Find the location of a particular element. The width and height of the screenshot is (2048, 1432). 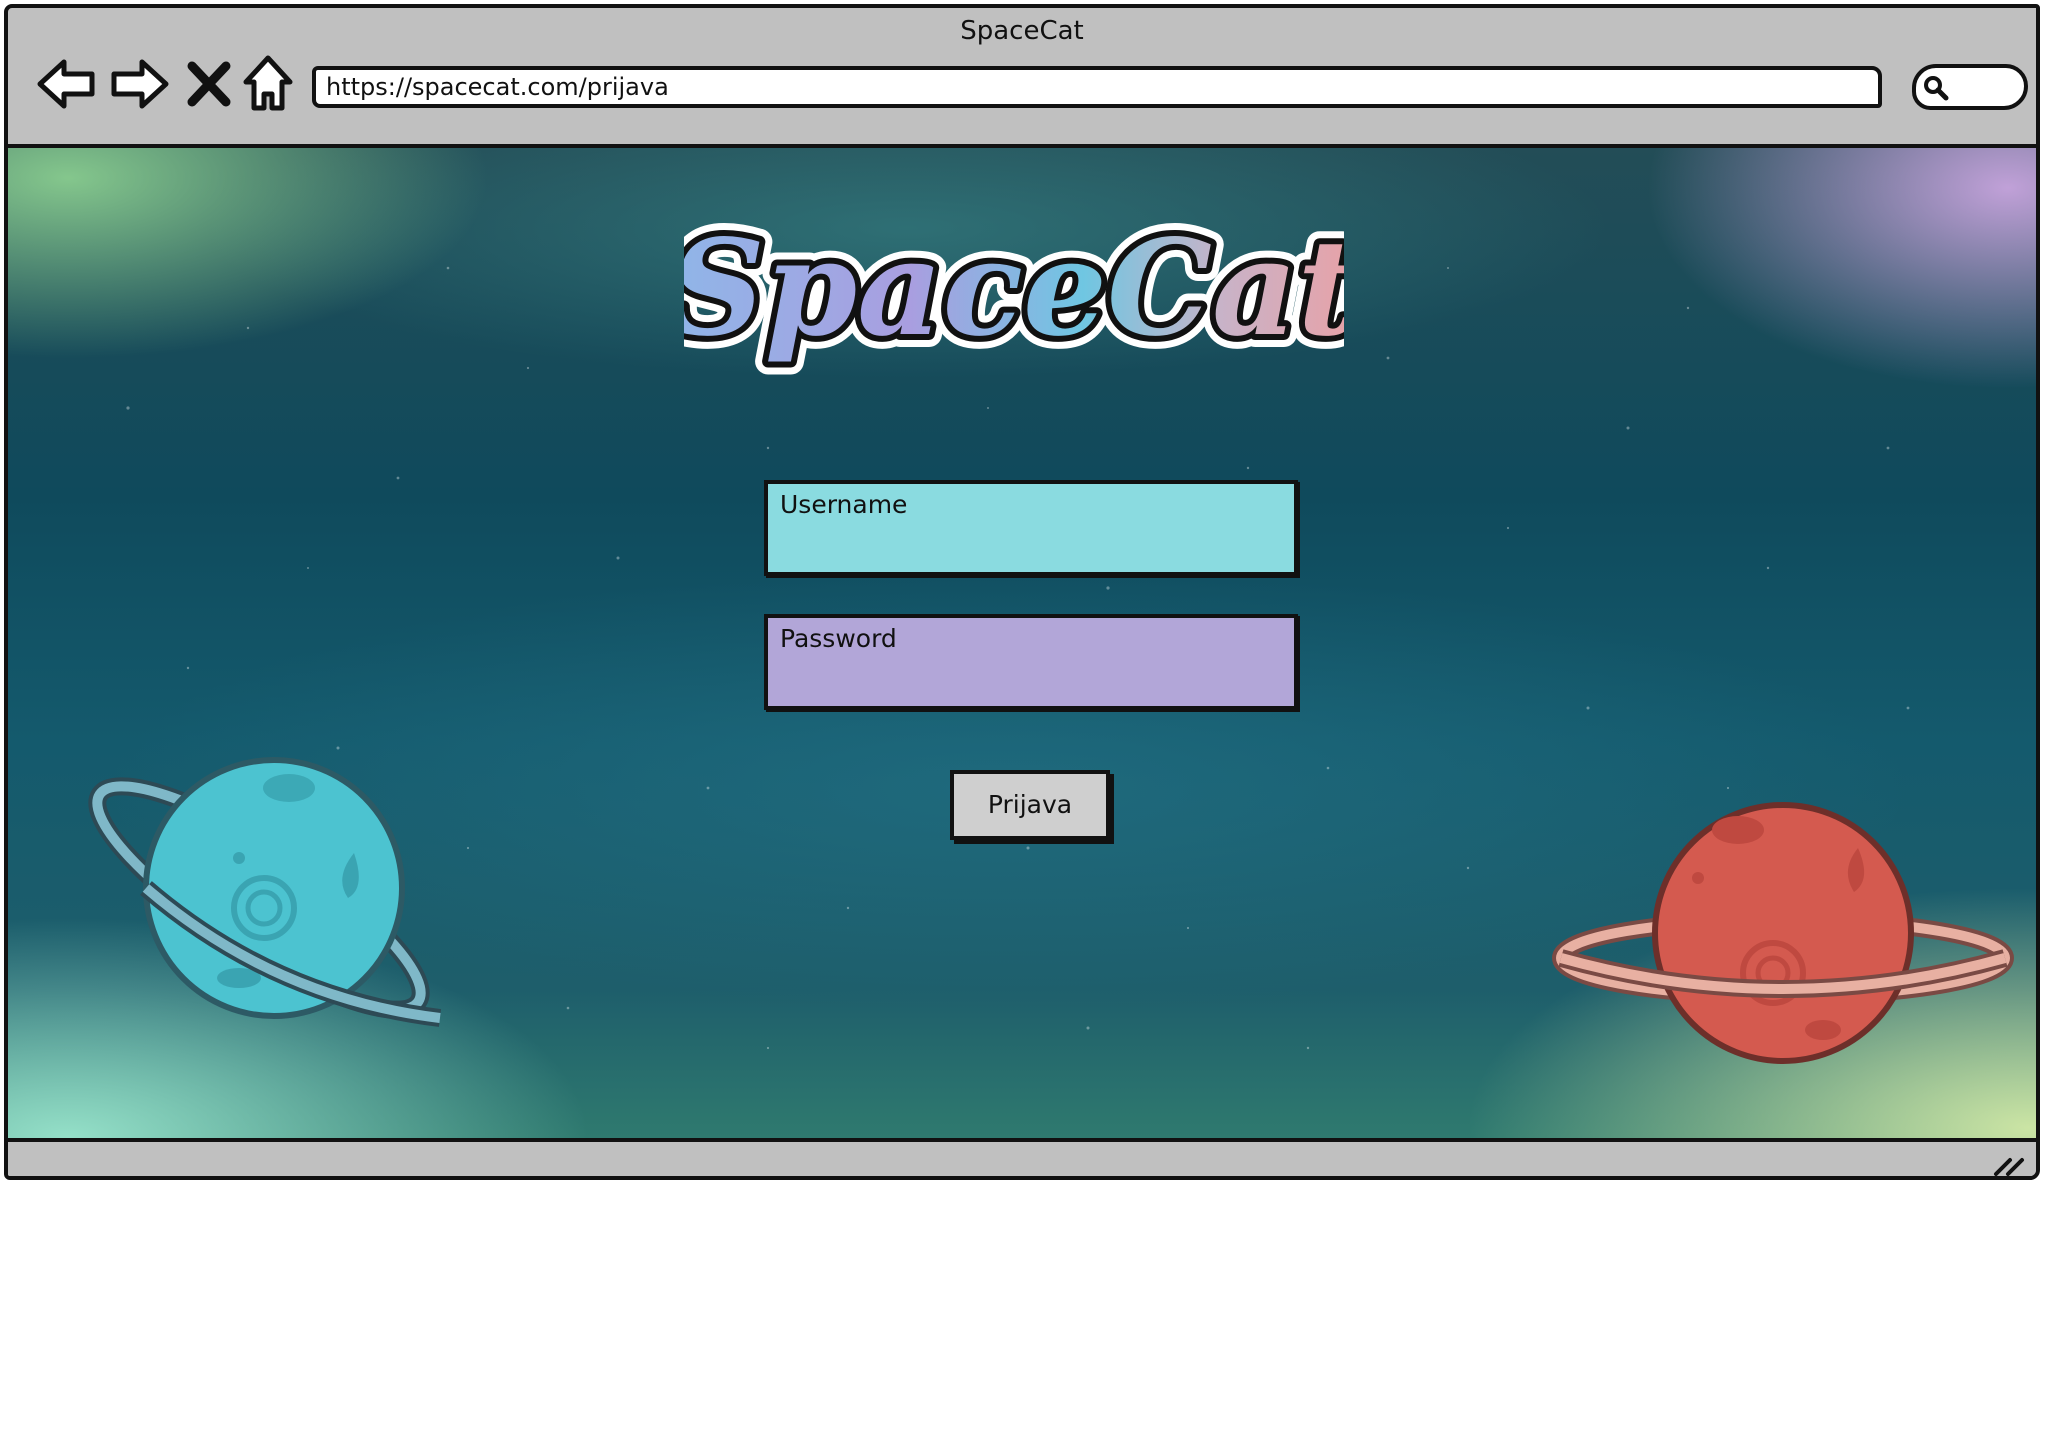

resize-grip-icon is located at coordinates (2009, 1165).